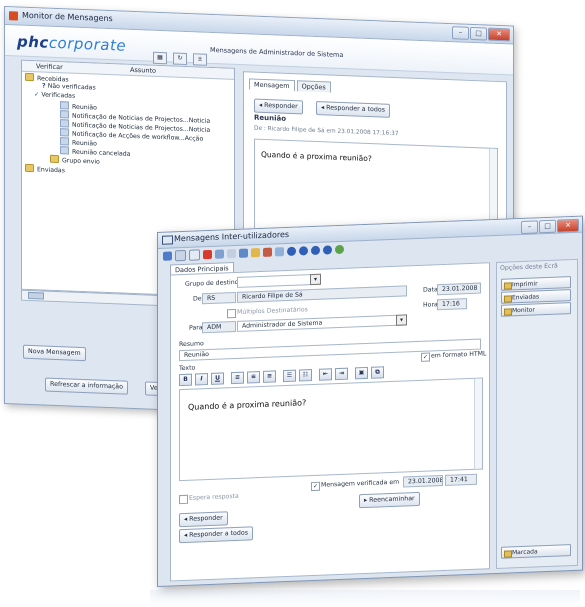 The image size is (585, 607). I want to click on delete-icon, so click(207, 254).